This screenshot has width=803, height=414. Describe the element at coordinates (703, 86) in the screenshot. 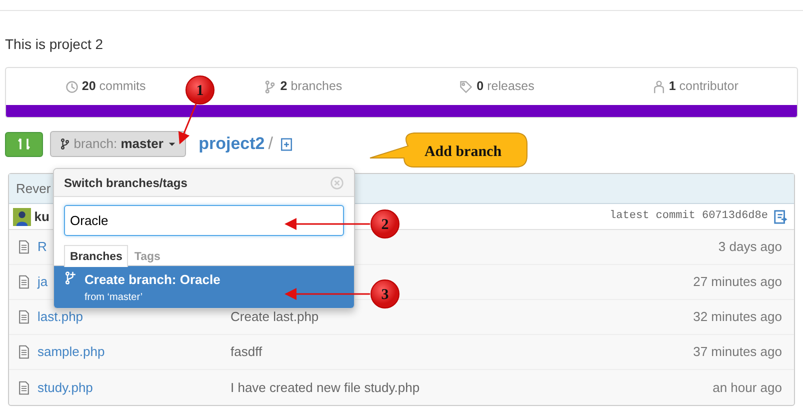

I see `stat-link: 1 contributor` at that location.